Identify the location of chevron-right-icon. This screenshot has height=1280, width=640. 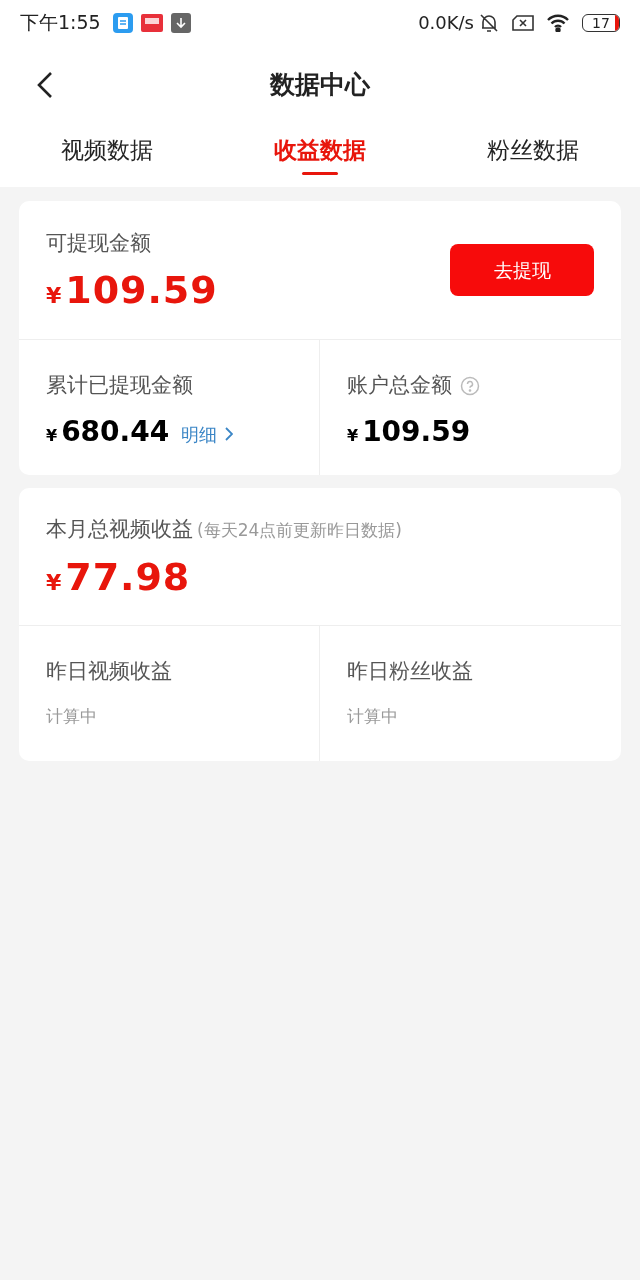
(229, 434).